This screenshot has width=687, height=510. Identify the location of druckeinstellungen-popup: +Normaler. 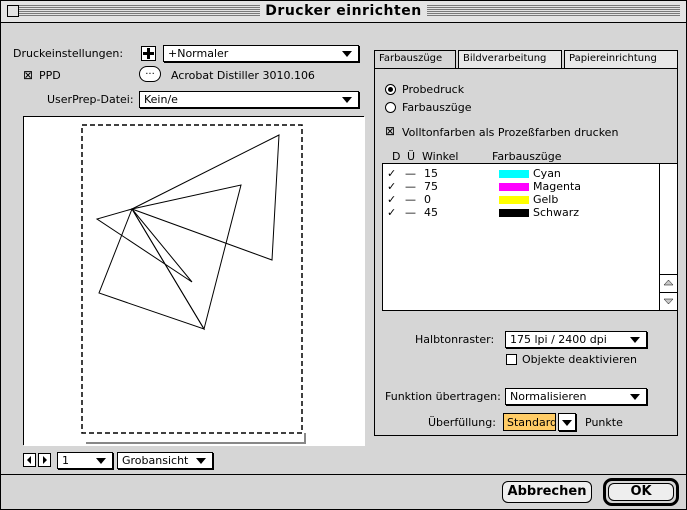
(261, 53).